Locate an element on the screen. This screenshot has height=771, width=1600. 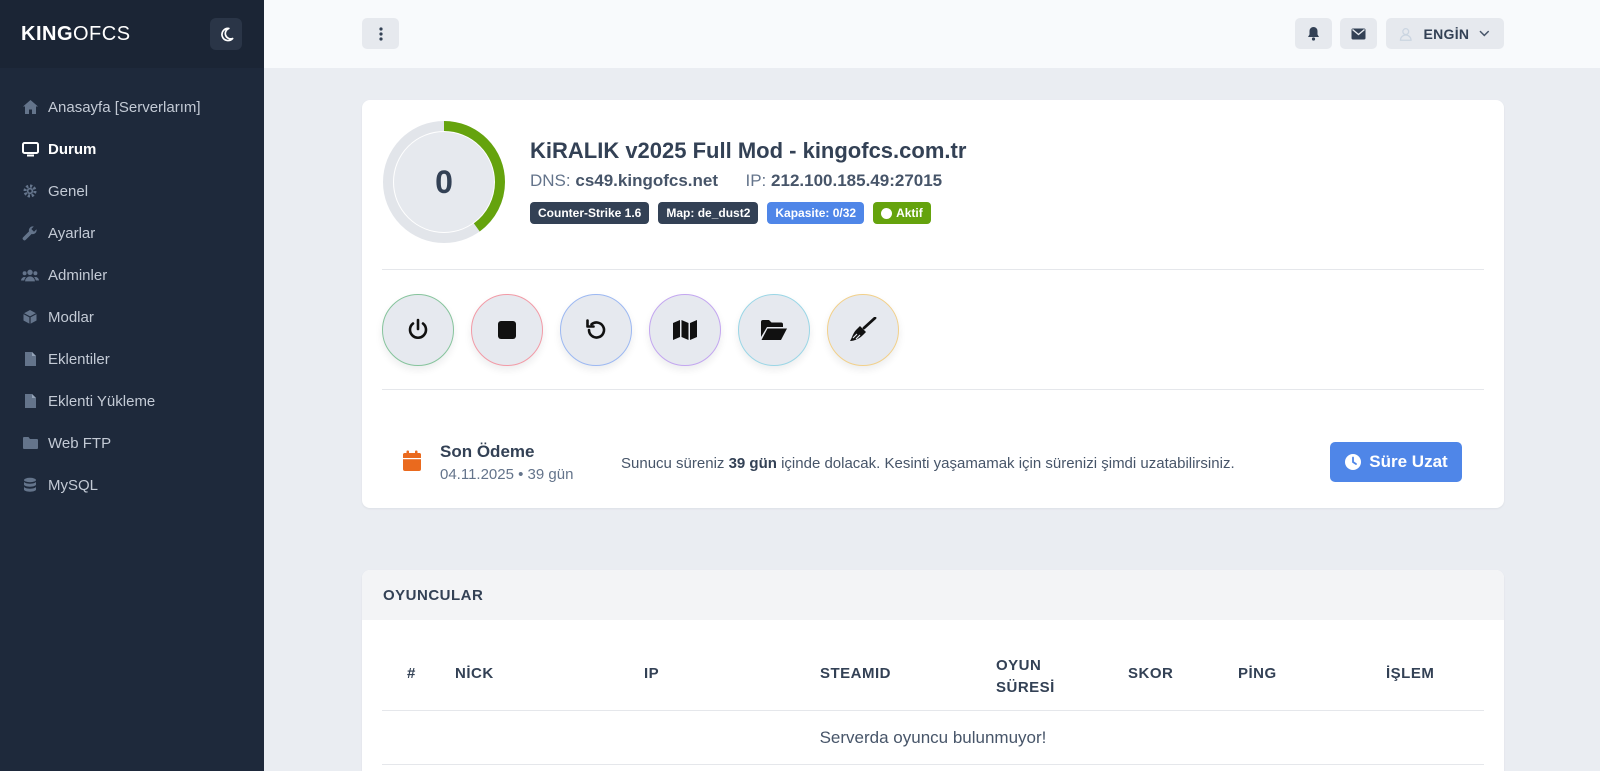
menu-button is located at coordinates (380, 33).